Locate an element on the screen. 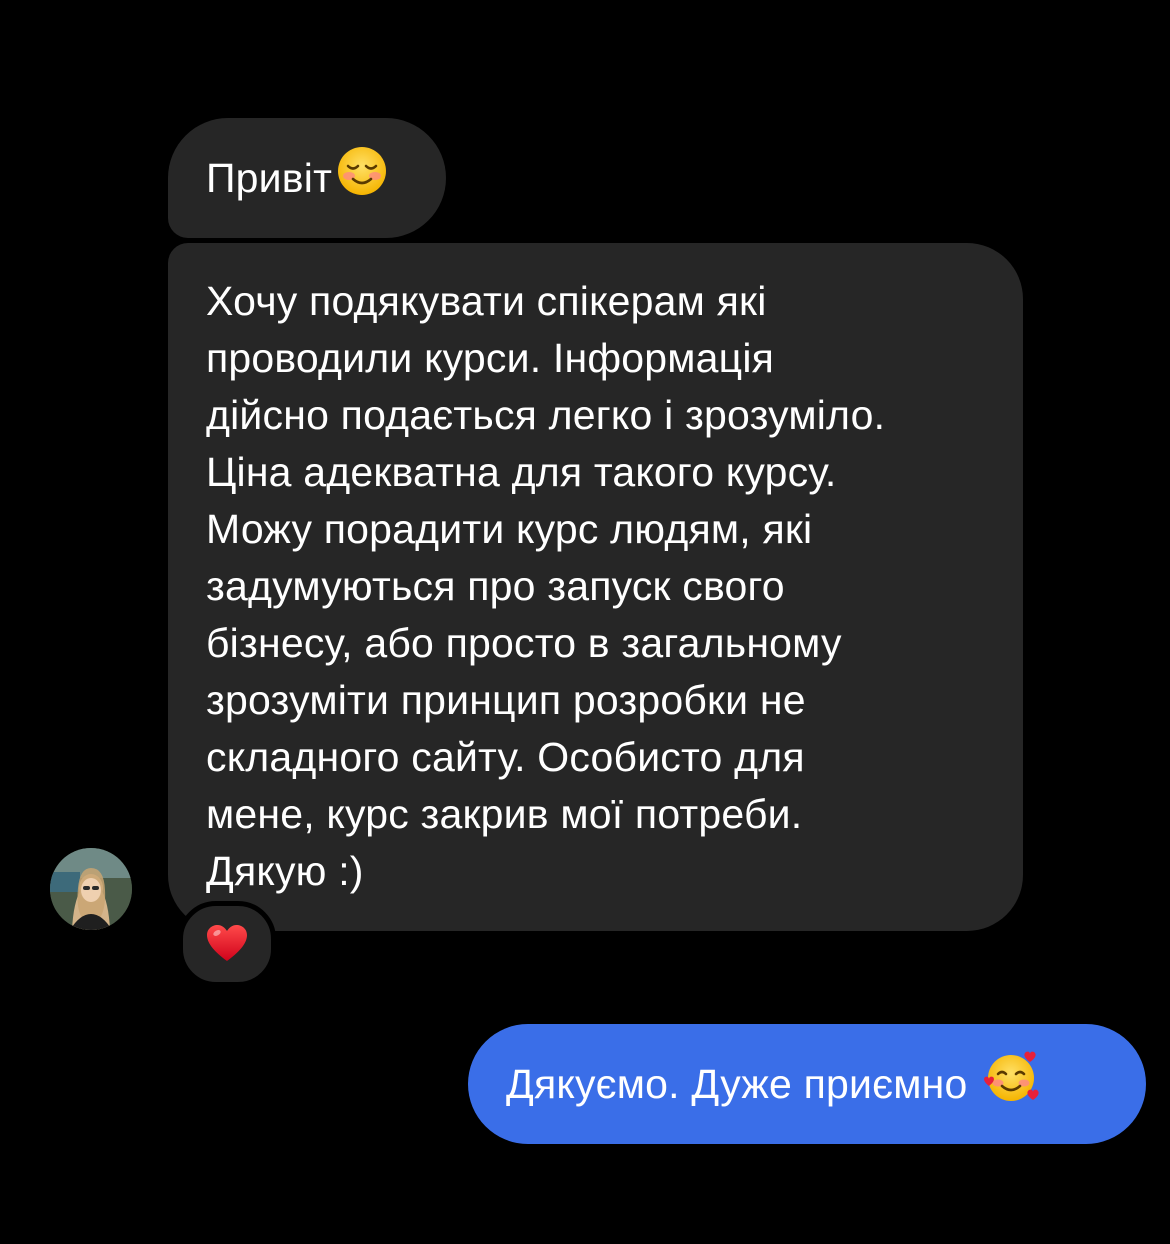  message-line: зрозуміти принцип розробки не is located at coordinates (506, 700).